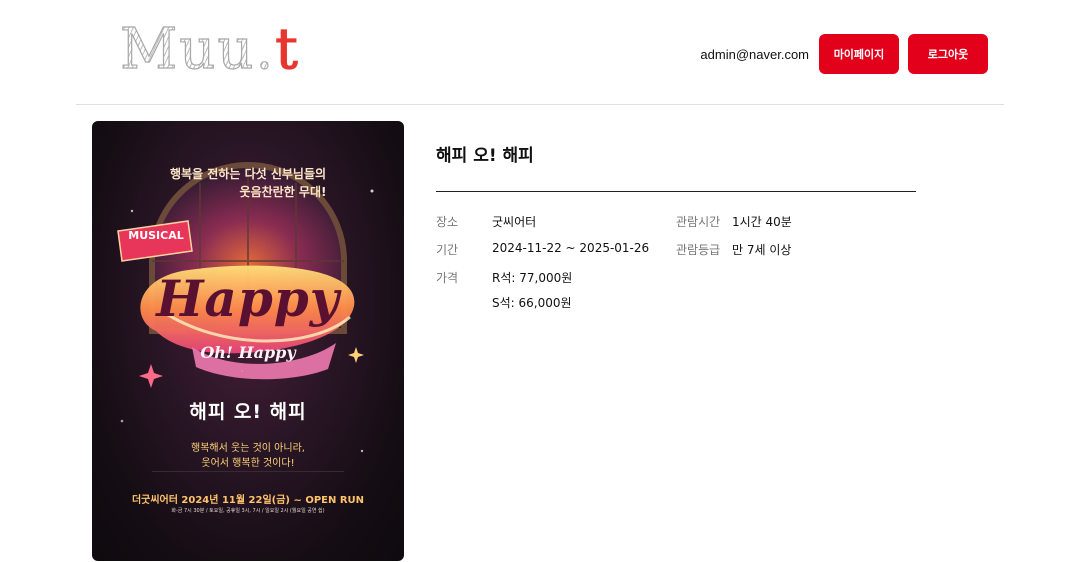 This screenshot has width=1069, height=562. What do you see at coordinates (571, 248) in the screenshot?
I see `period-value: 2024-11-22 ~ 2025-01-26` at bounding box center [571, 248].